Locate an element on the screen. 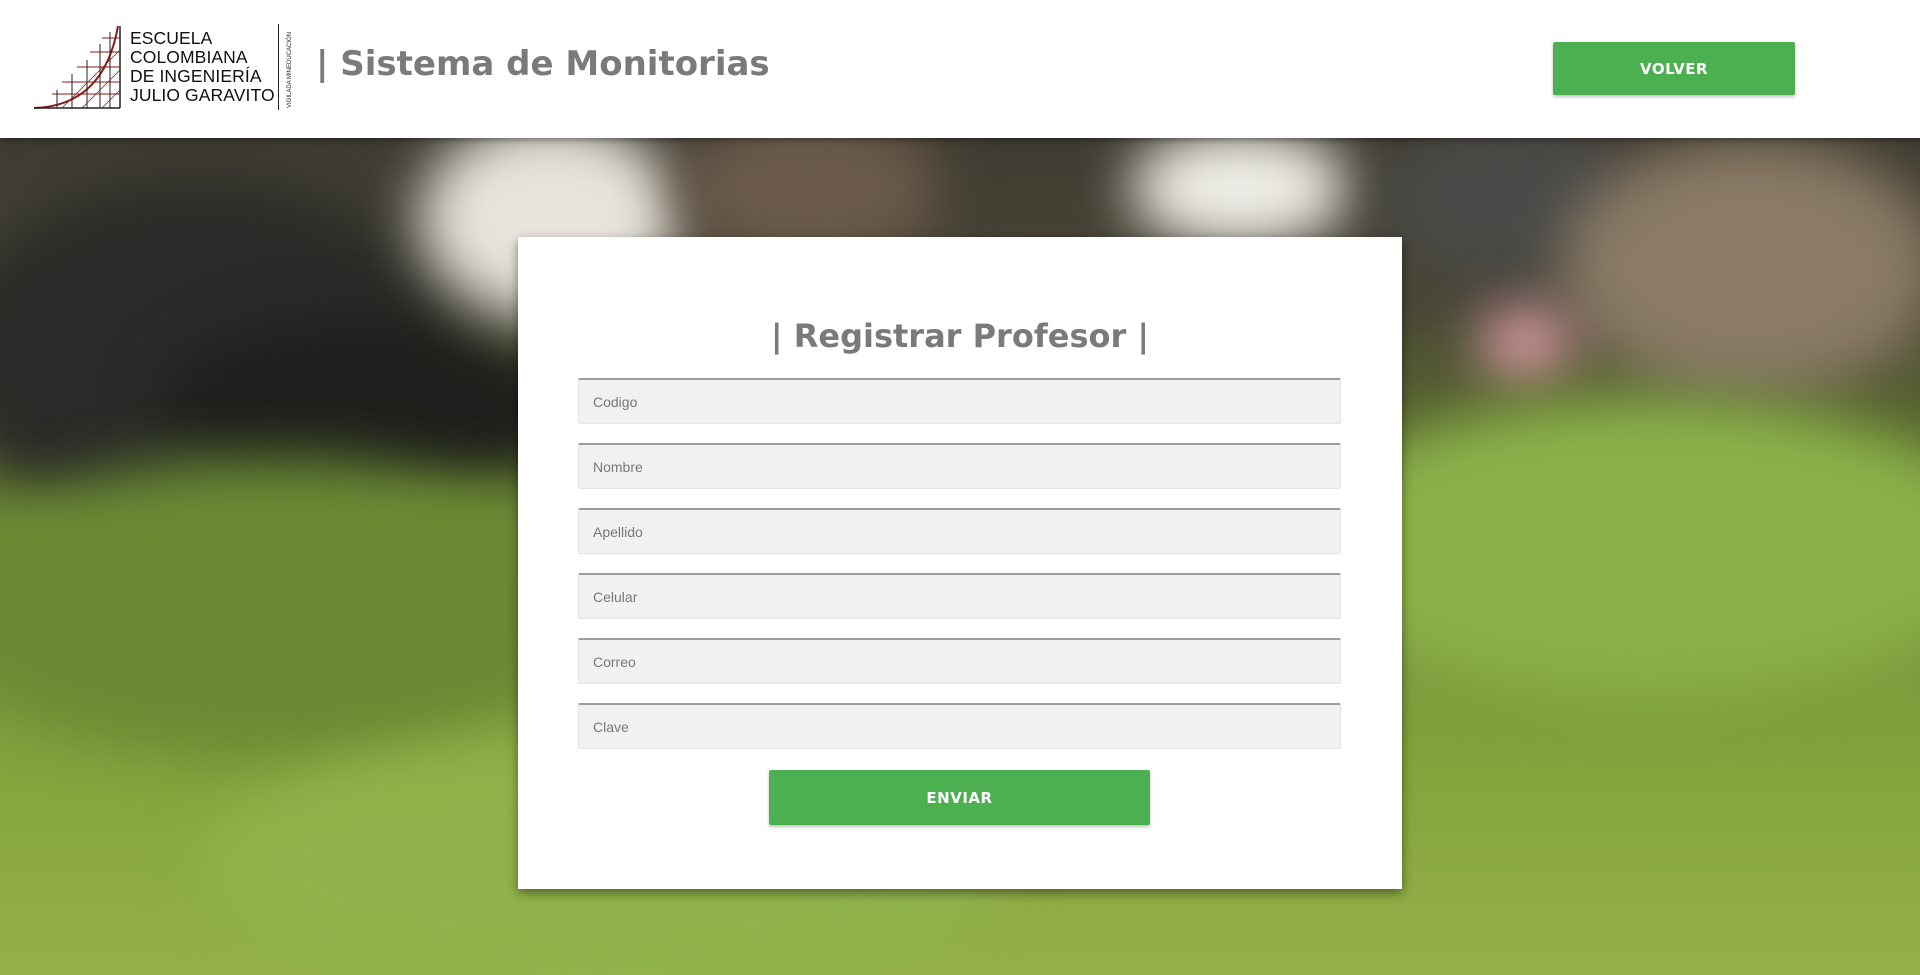 This screenshot has height=975, width=1920. site-title: | Sistema de Monitorias is located at coordinates (543, 64).